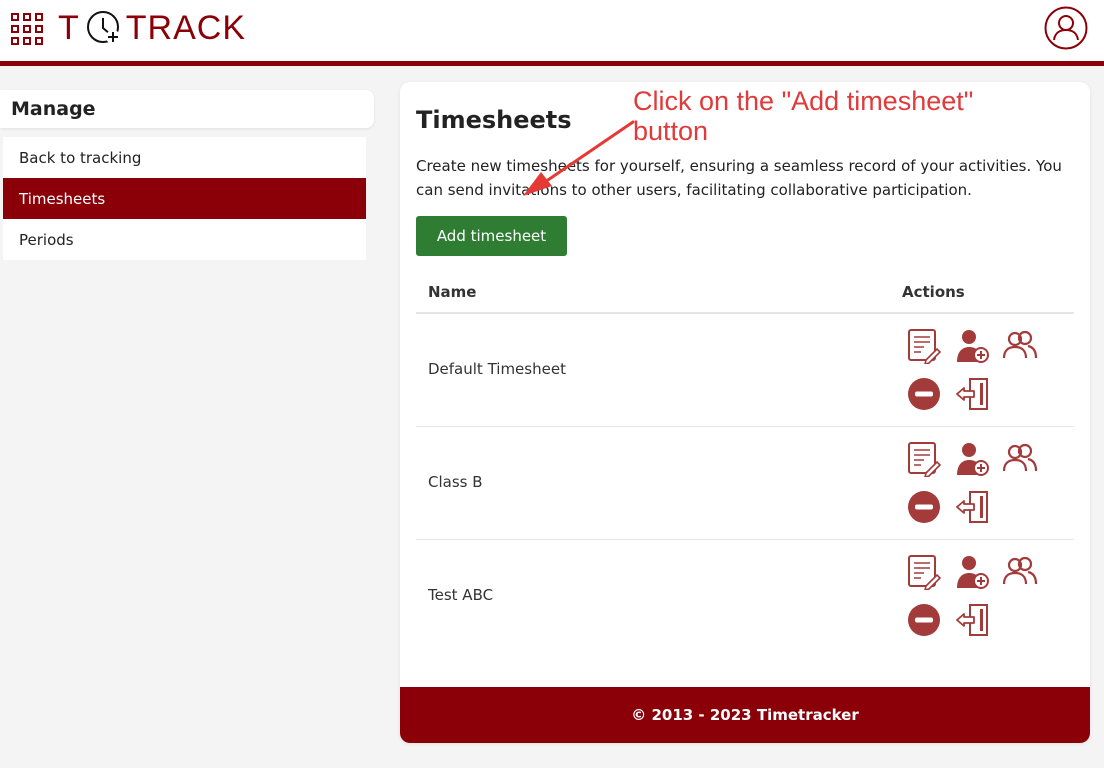 The height and width of the screenshot is (768, 1104). What do you see at coordinates (103, 27) in the screenshot?
I see `clock-plus-icon` at bounding box center [103, 27].